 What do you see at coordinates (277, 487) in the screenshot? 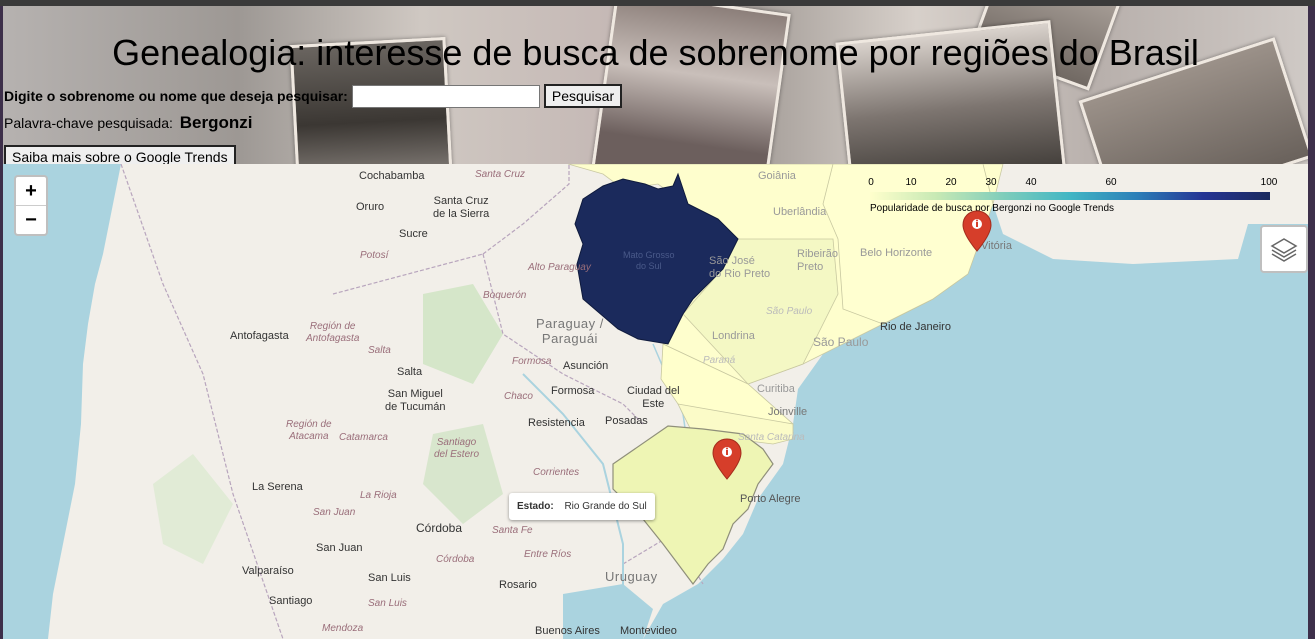
I see `map-label-la-serena: La Serena` at bounding box center [277, 487].